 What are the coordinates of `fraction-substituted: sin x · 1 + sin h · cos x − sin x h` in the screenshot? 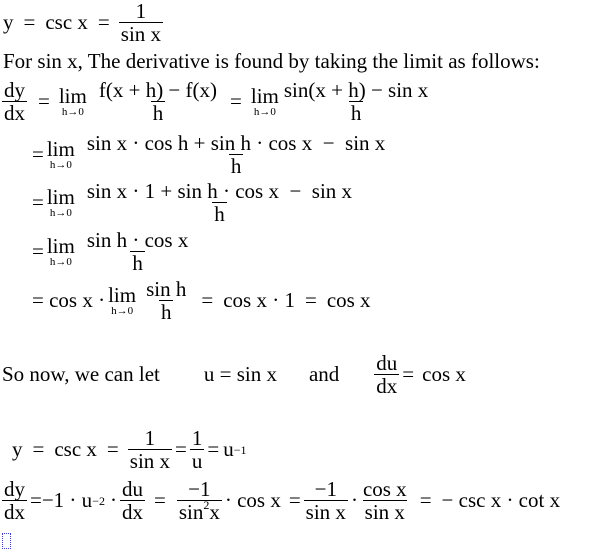 It's located at (219, 202).